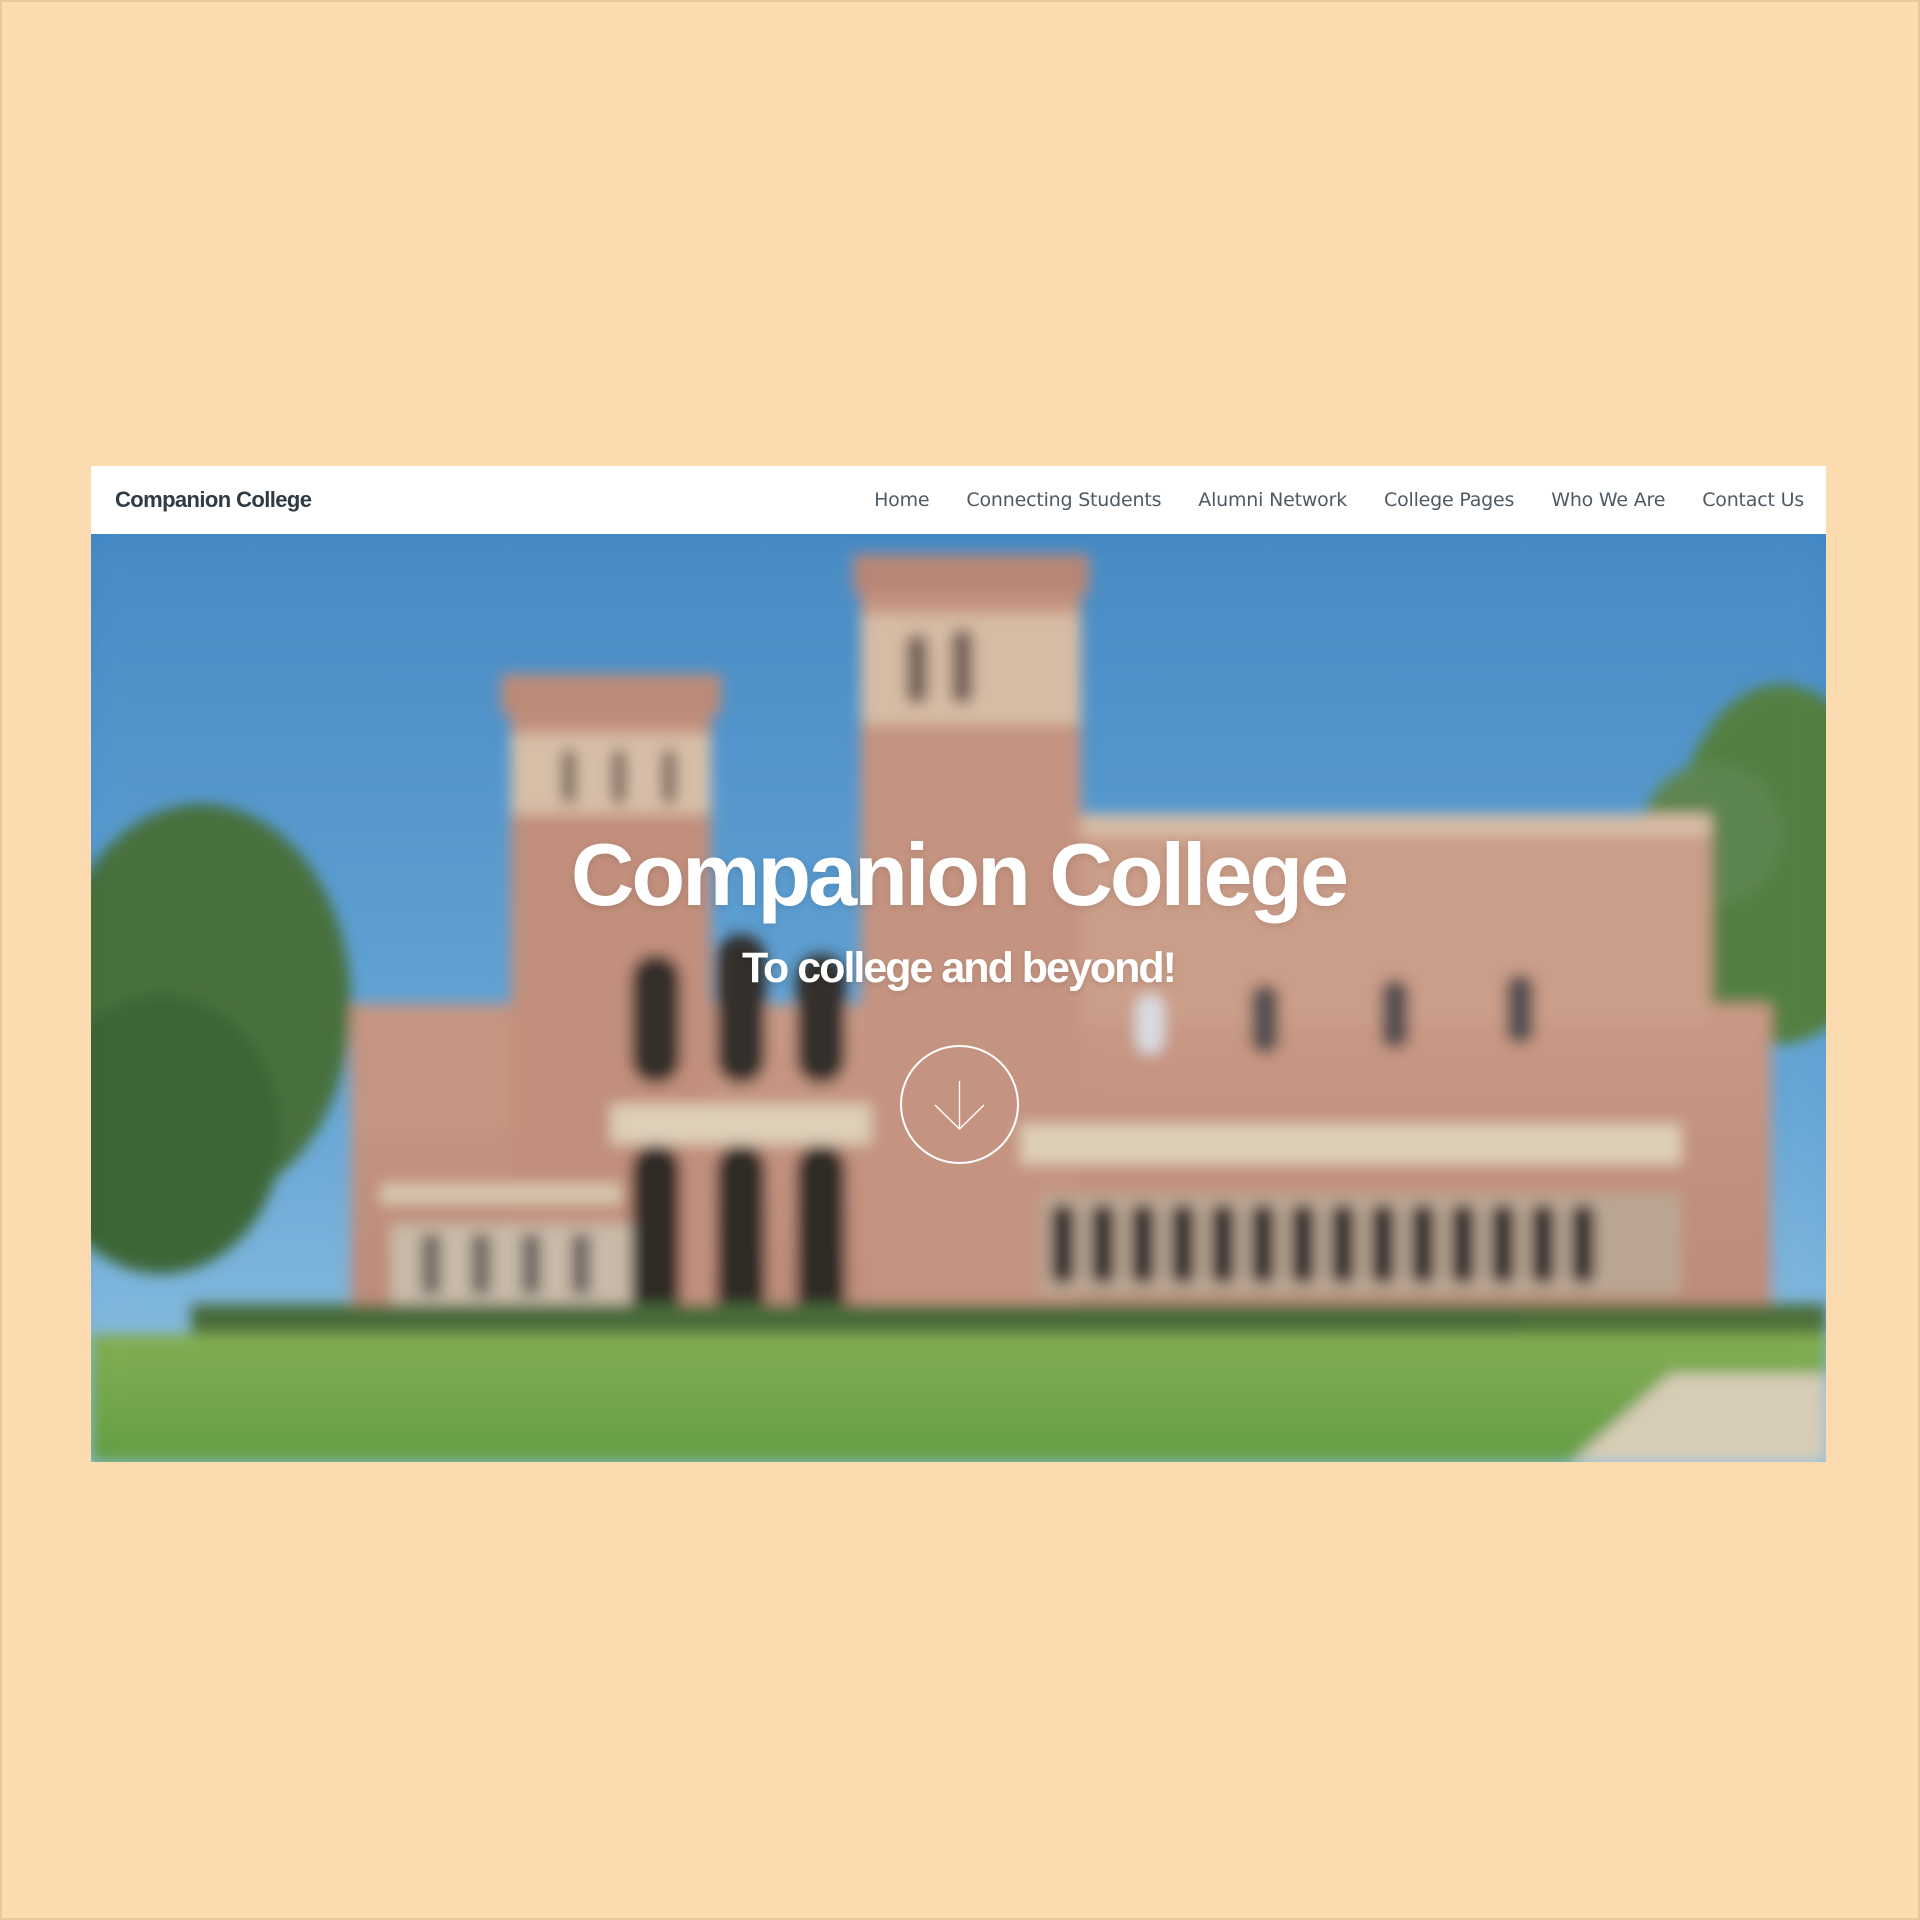  What do you see at coordinates (902, 500) in the screenshot?
I see `nav-link-home: Home` at bounding box center [902, 500].